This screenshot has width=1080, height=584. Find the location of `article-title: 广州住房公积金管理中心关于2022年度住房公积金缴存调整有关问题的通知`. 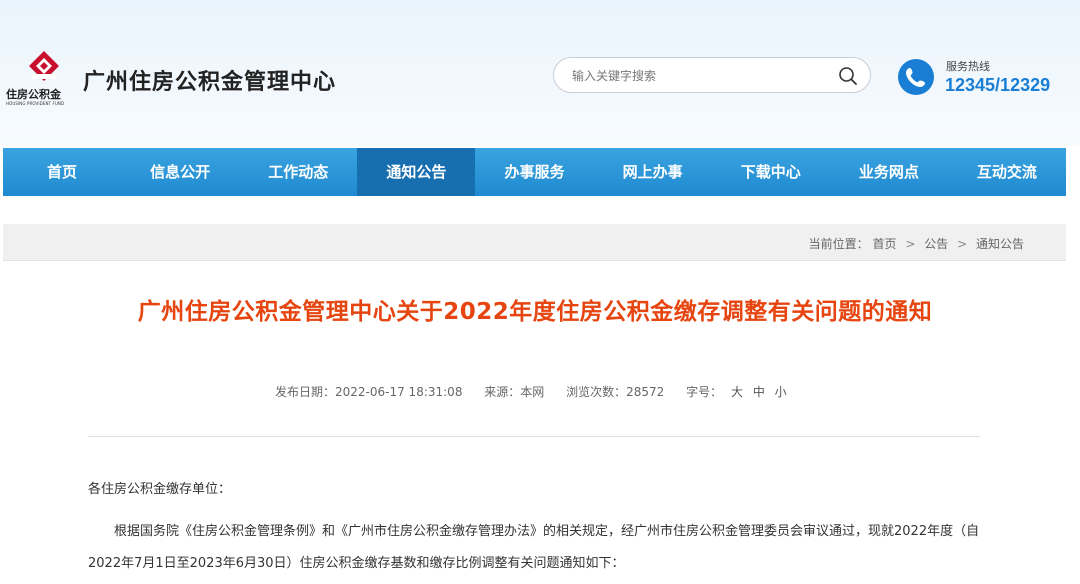

article-title: 广州住房公积金管理中心关于2022年度住房公积金缴存调整有关问题的通知 is located at coordinates (535, 312).